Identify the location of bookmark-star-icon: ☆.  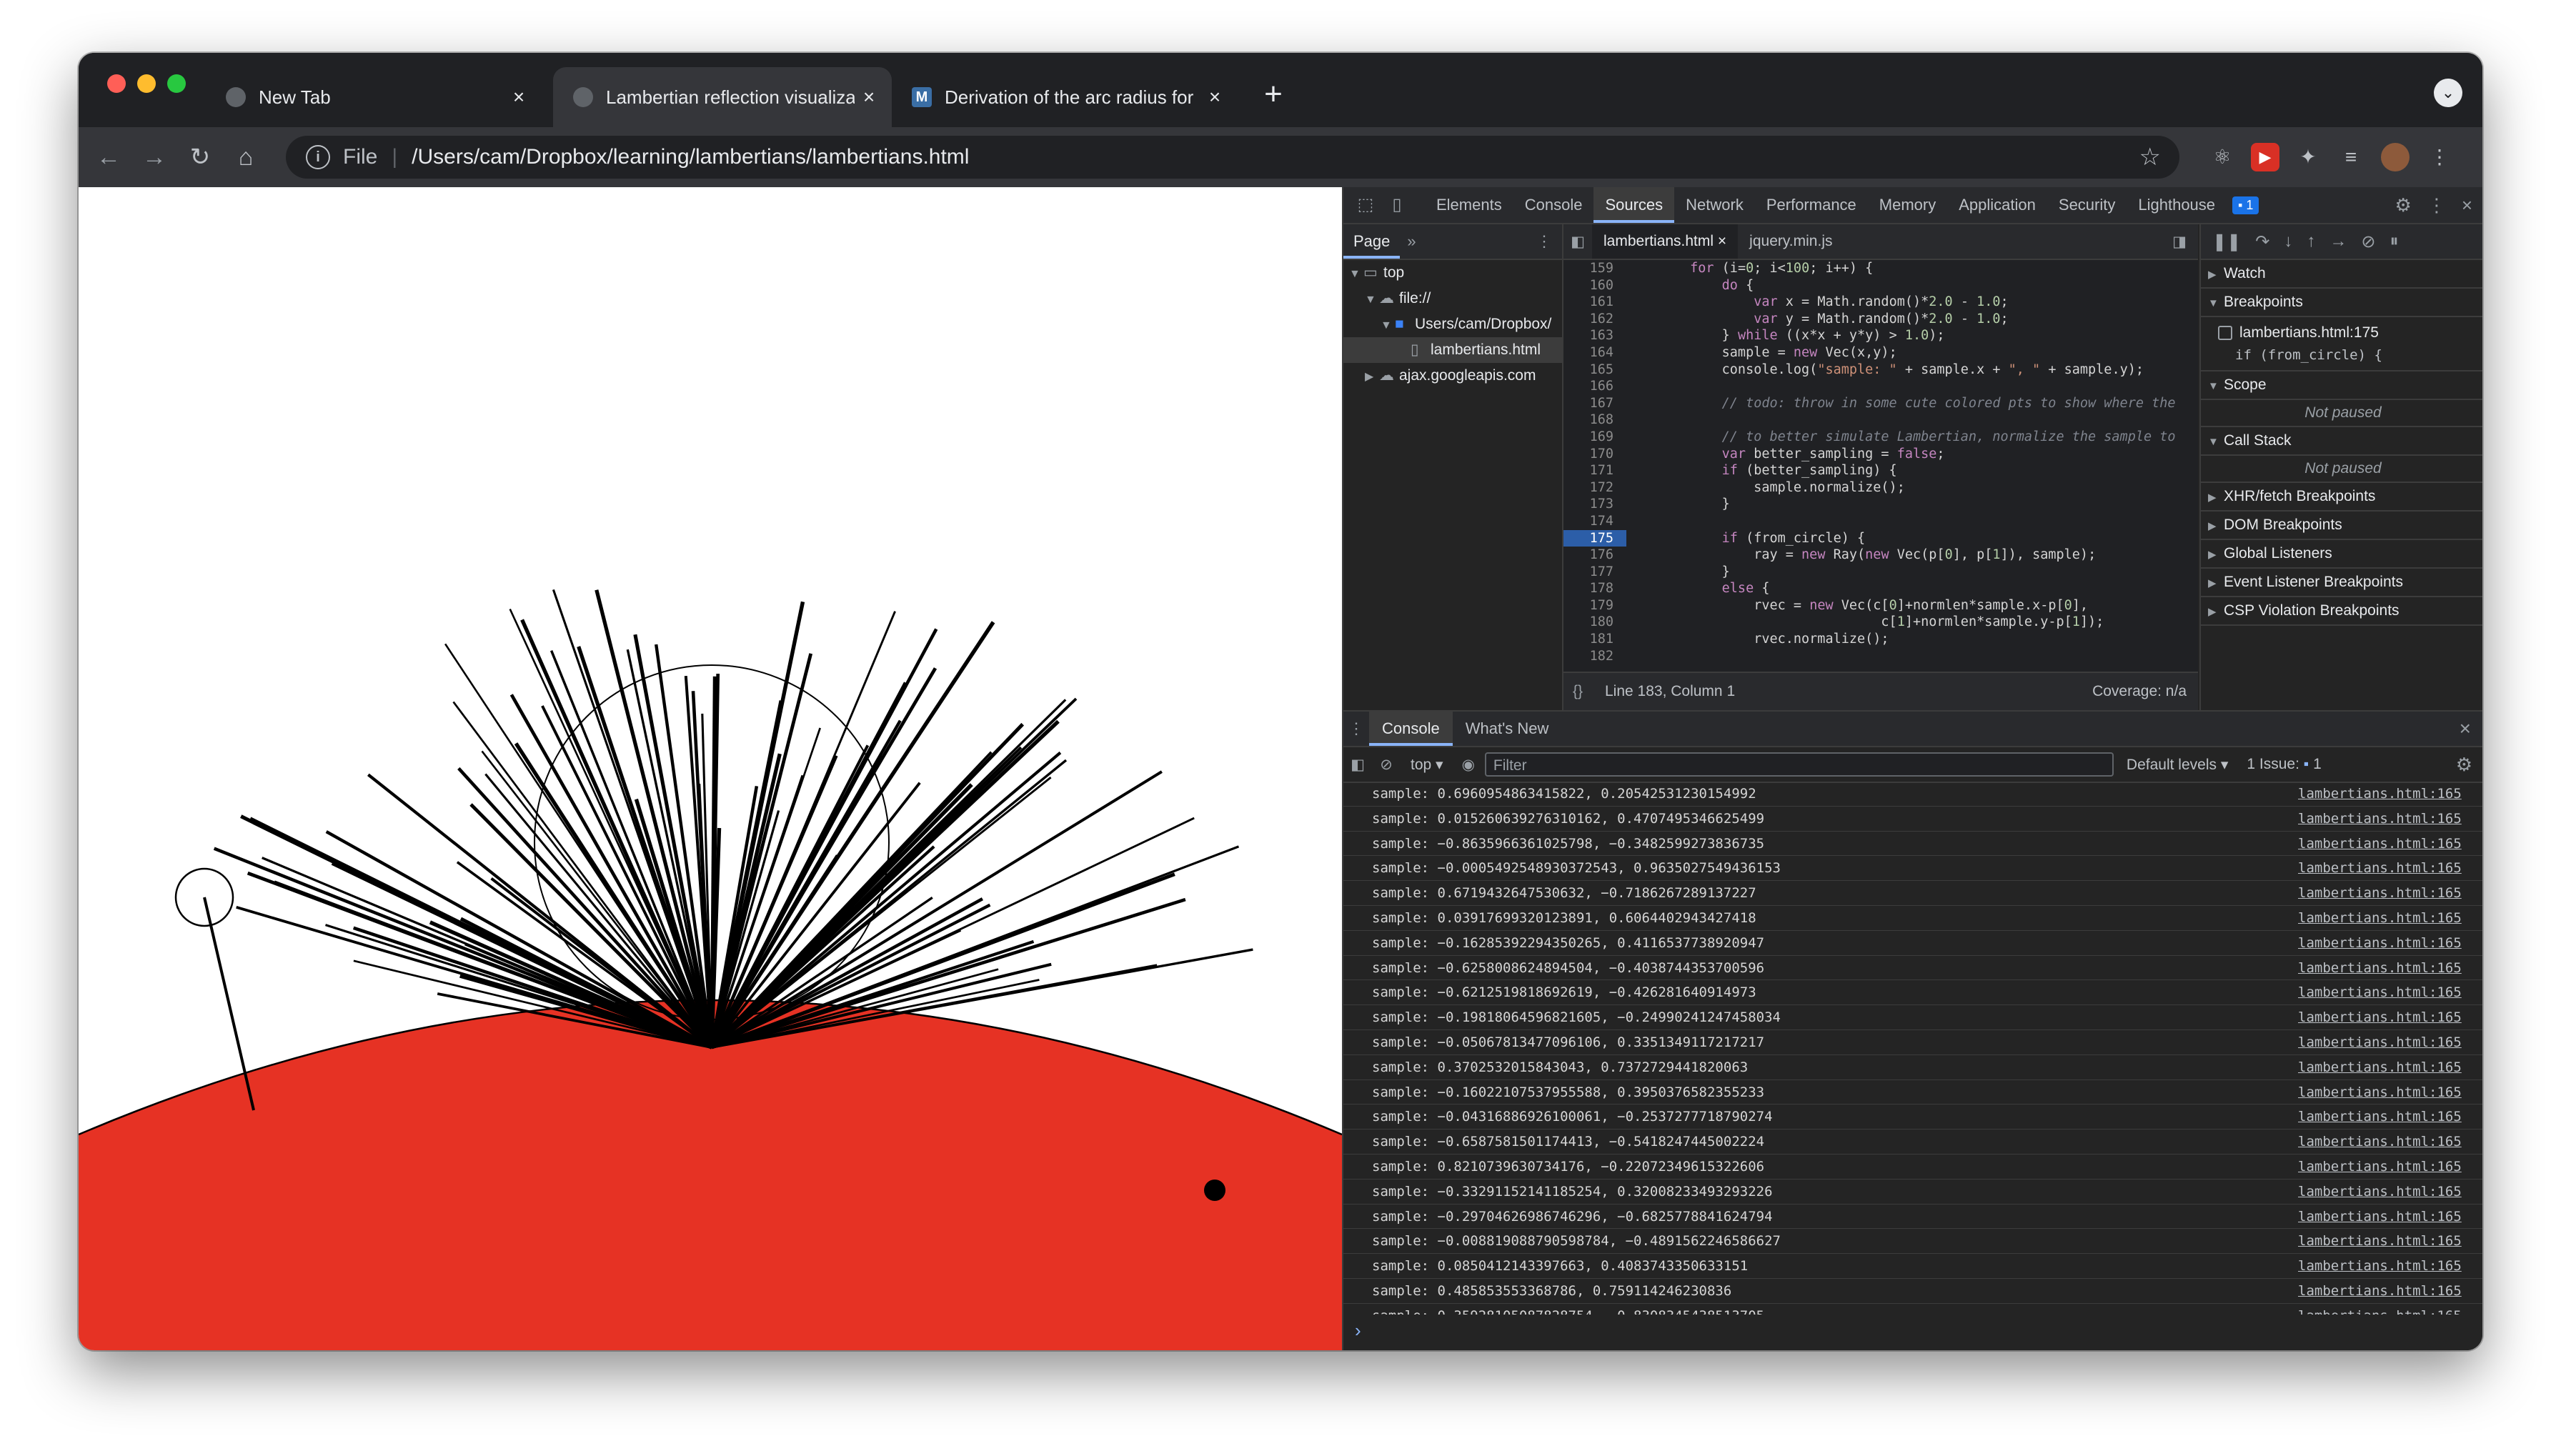
(2150, 157).